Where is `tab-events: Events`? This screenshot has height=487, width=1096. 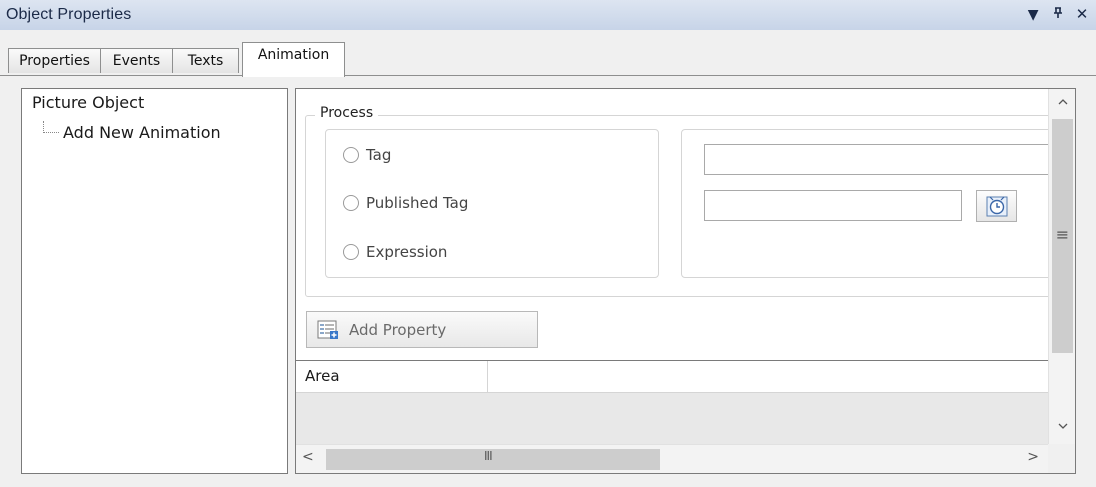 tab-events: Events is located at coordinates (136, 60).